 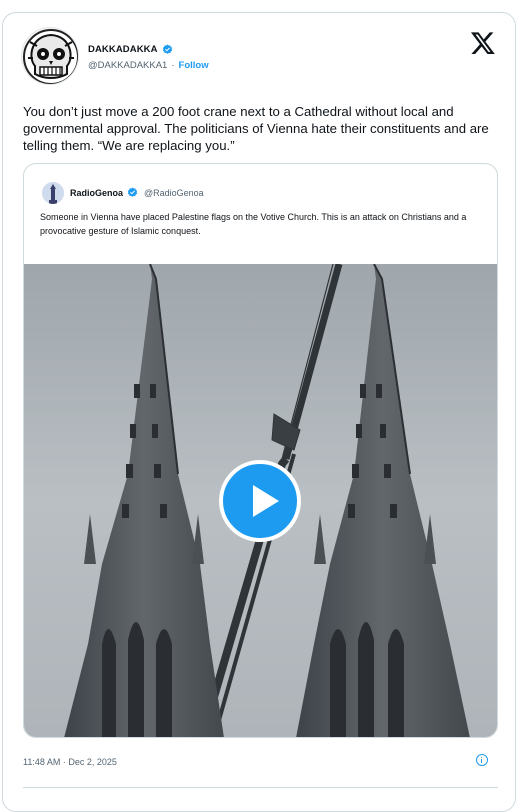 I want to click on author-name-row: DAKKADAKKA, so click(x=130, y=49).